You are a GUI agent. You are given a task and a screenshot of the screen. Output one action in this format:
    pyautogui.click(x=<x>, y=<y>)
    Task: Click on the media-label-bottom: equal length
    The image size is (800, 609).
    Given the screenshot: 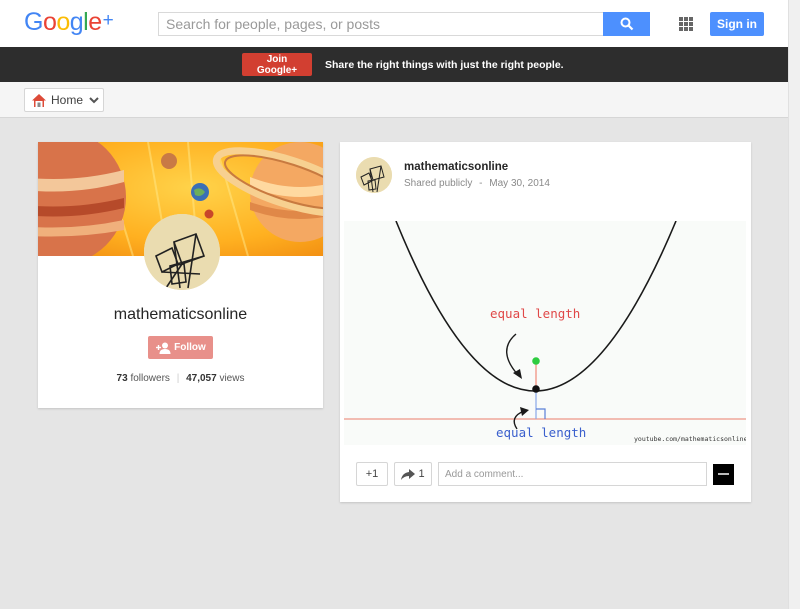 What is the action you would take?
    pyautogui.click(x=541, y=432)
    